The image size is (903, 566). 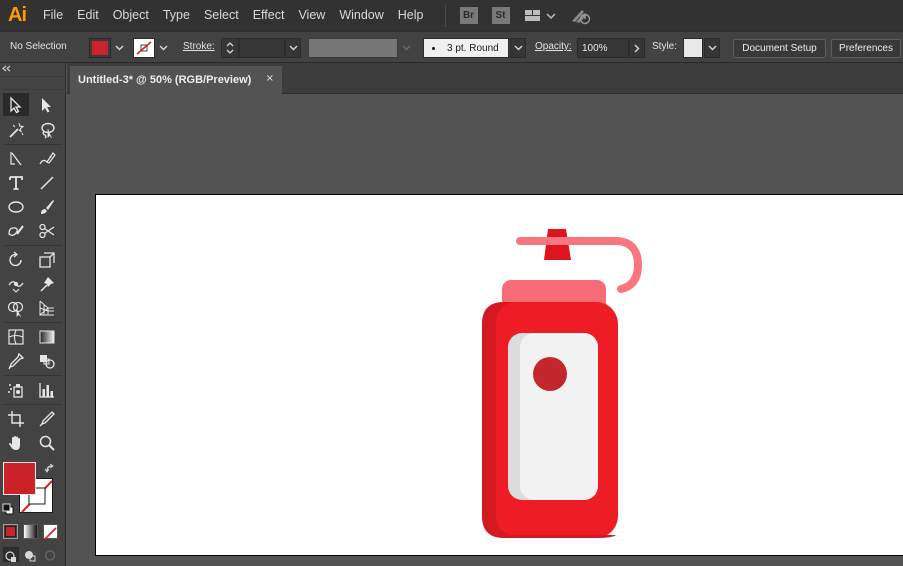 I want to click on document-tab-bar: Untitled-3* @ 50% (RGB/Preview) ×, so click(x=485, y=78).